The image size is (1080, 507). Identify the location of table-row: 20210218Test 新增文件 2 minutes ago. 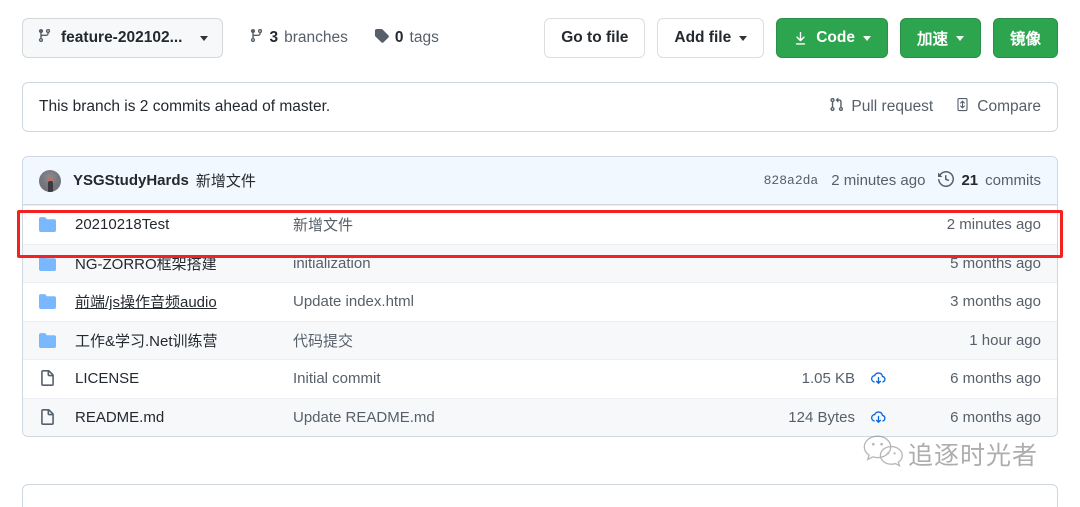
(540, 224).